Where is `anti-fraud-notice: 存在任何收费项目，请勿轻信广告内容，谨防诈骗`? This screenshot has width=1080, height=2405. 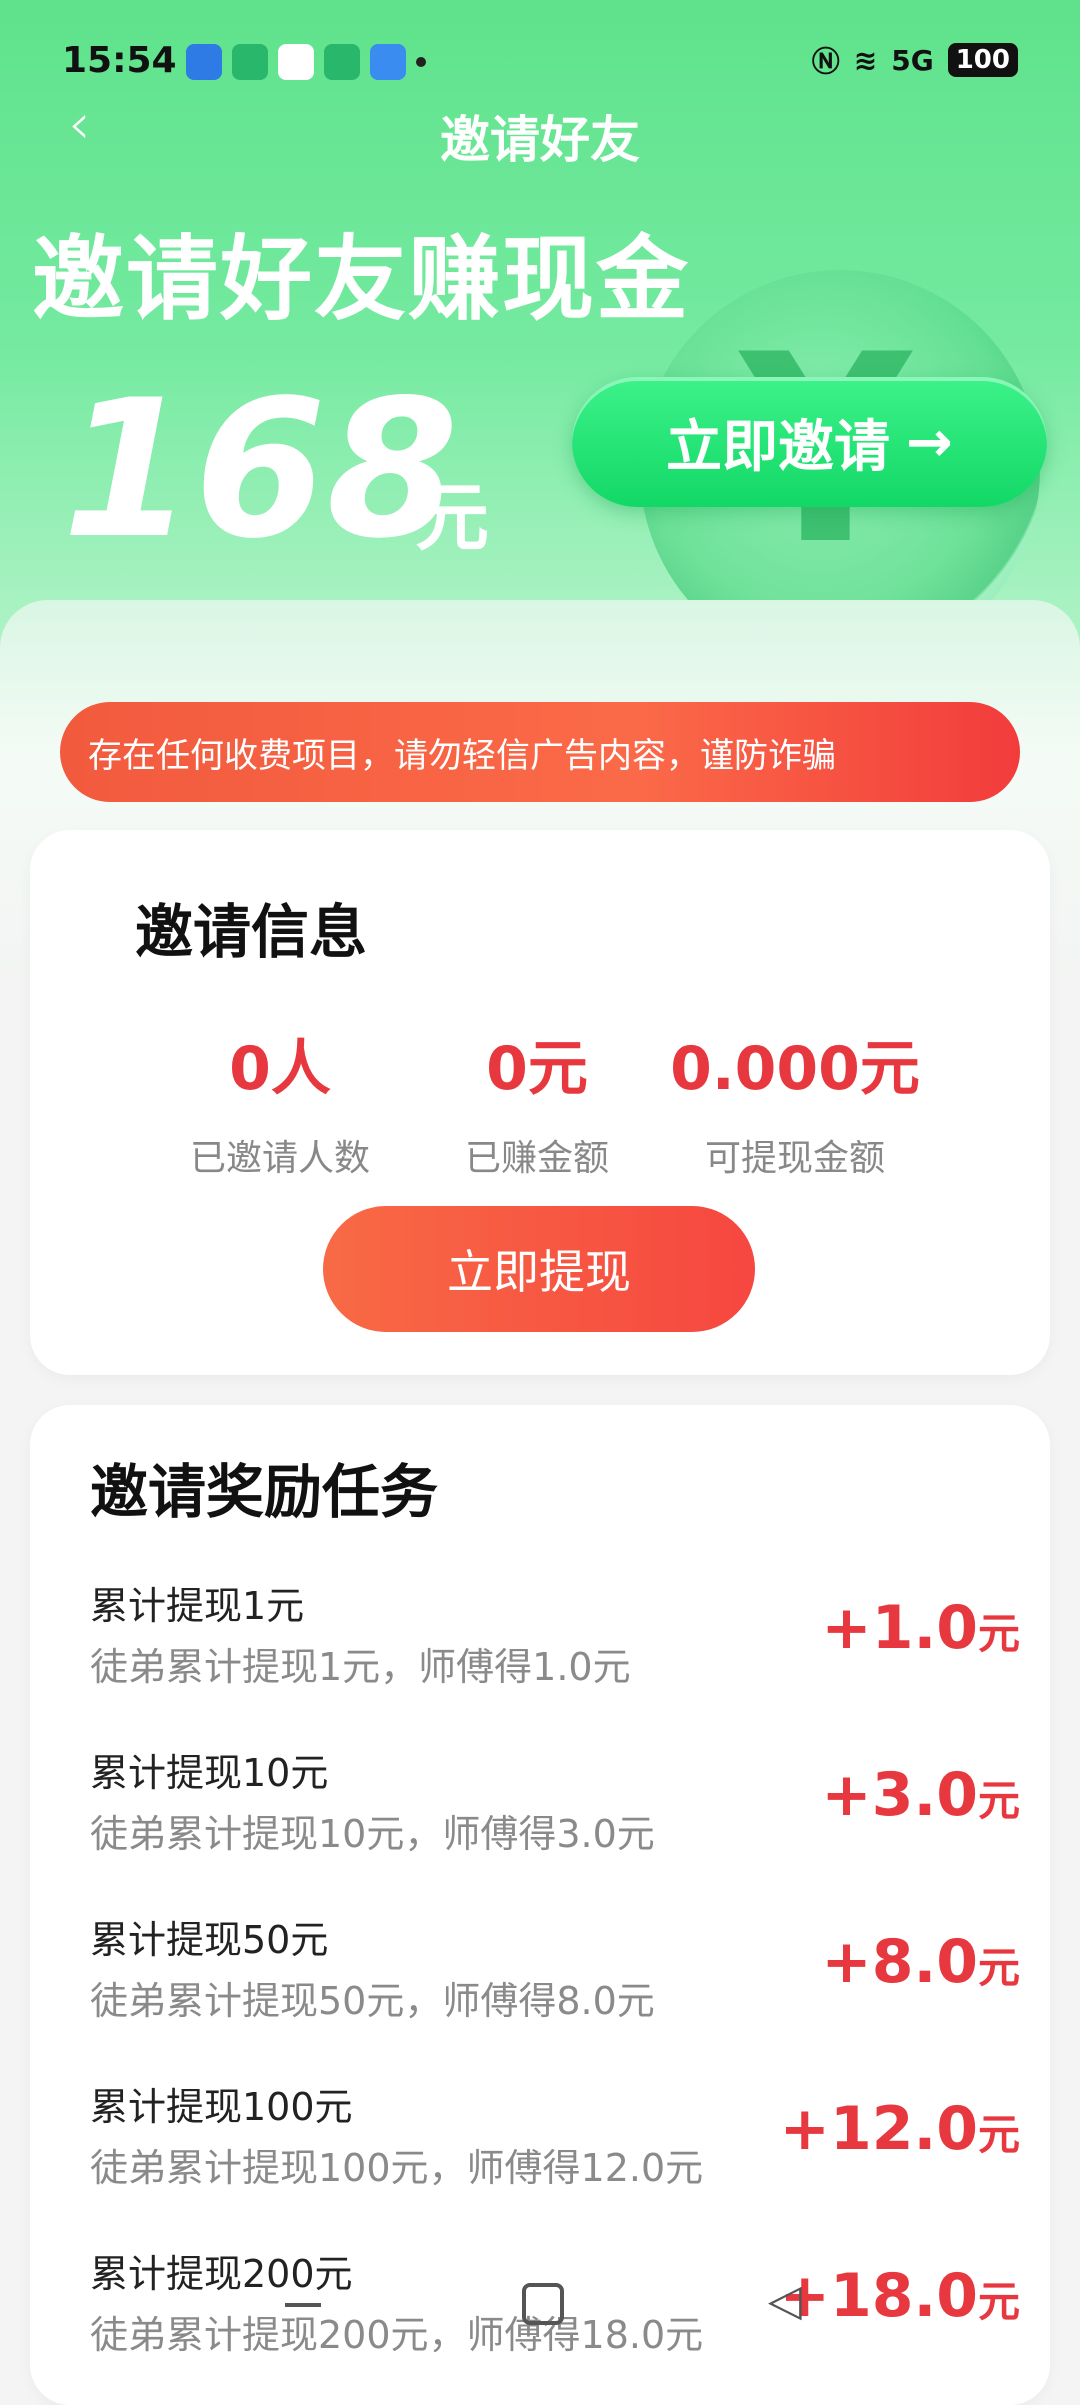 anti-fraud-notice: 存在任何收费项目，请勿轻信广告内容，谨防诈骗 is located at coordinates (540, 752).